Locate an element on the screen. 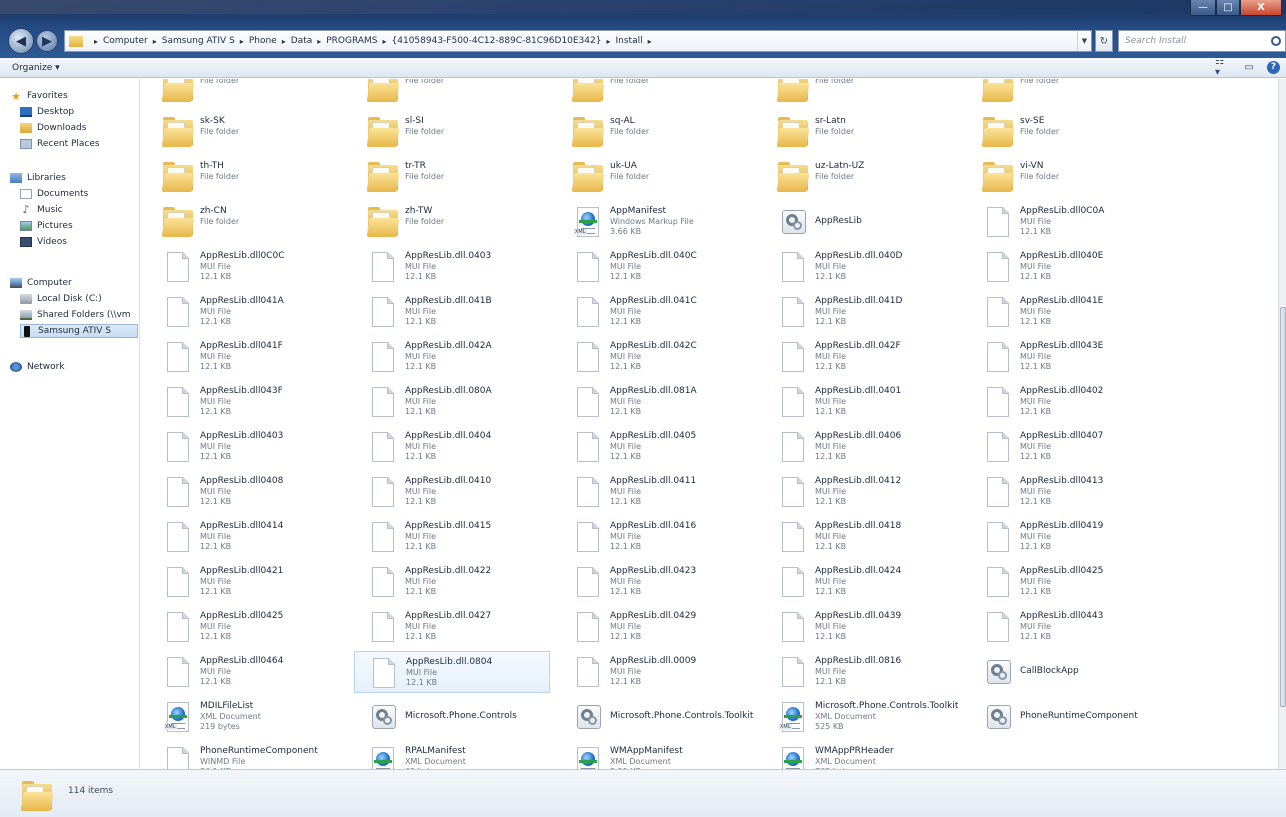  folder-item: zh-CN File folder is located at coordinates (247, 222).